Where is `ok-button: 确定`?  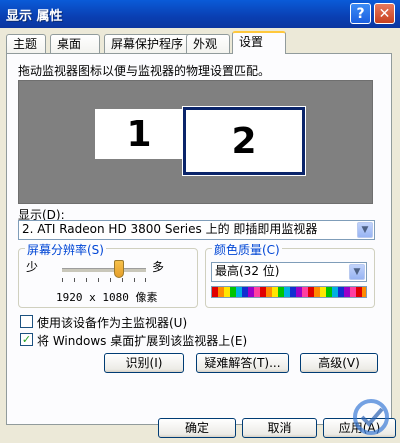 ok-button: 确定 is located at coordinates (197, 428).